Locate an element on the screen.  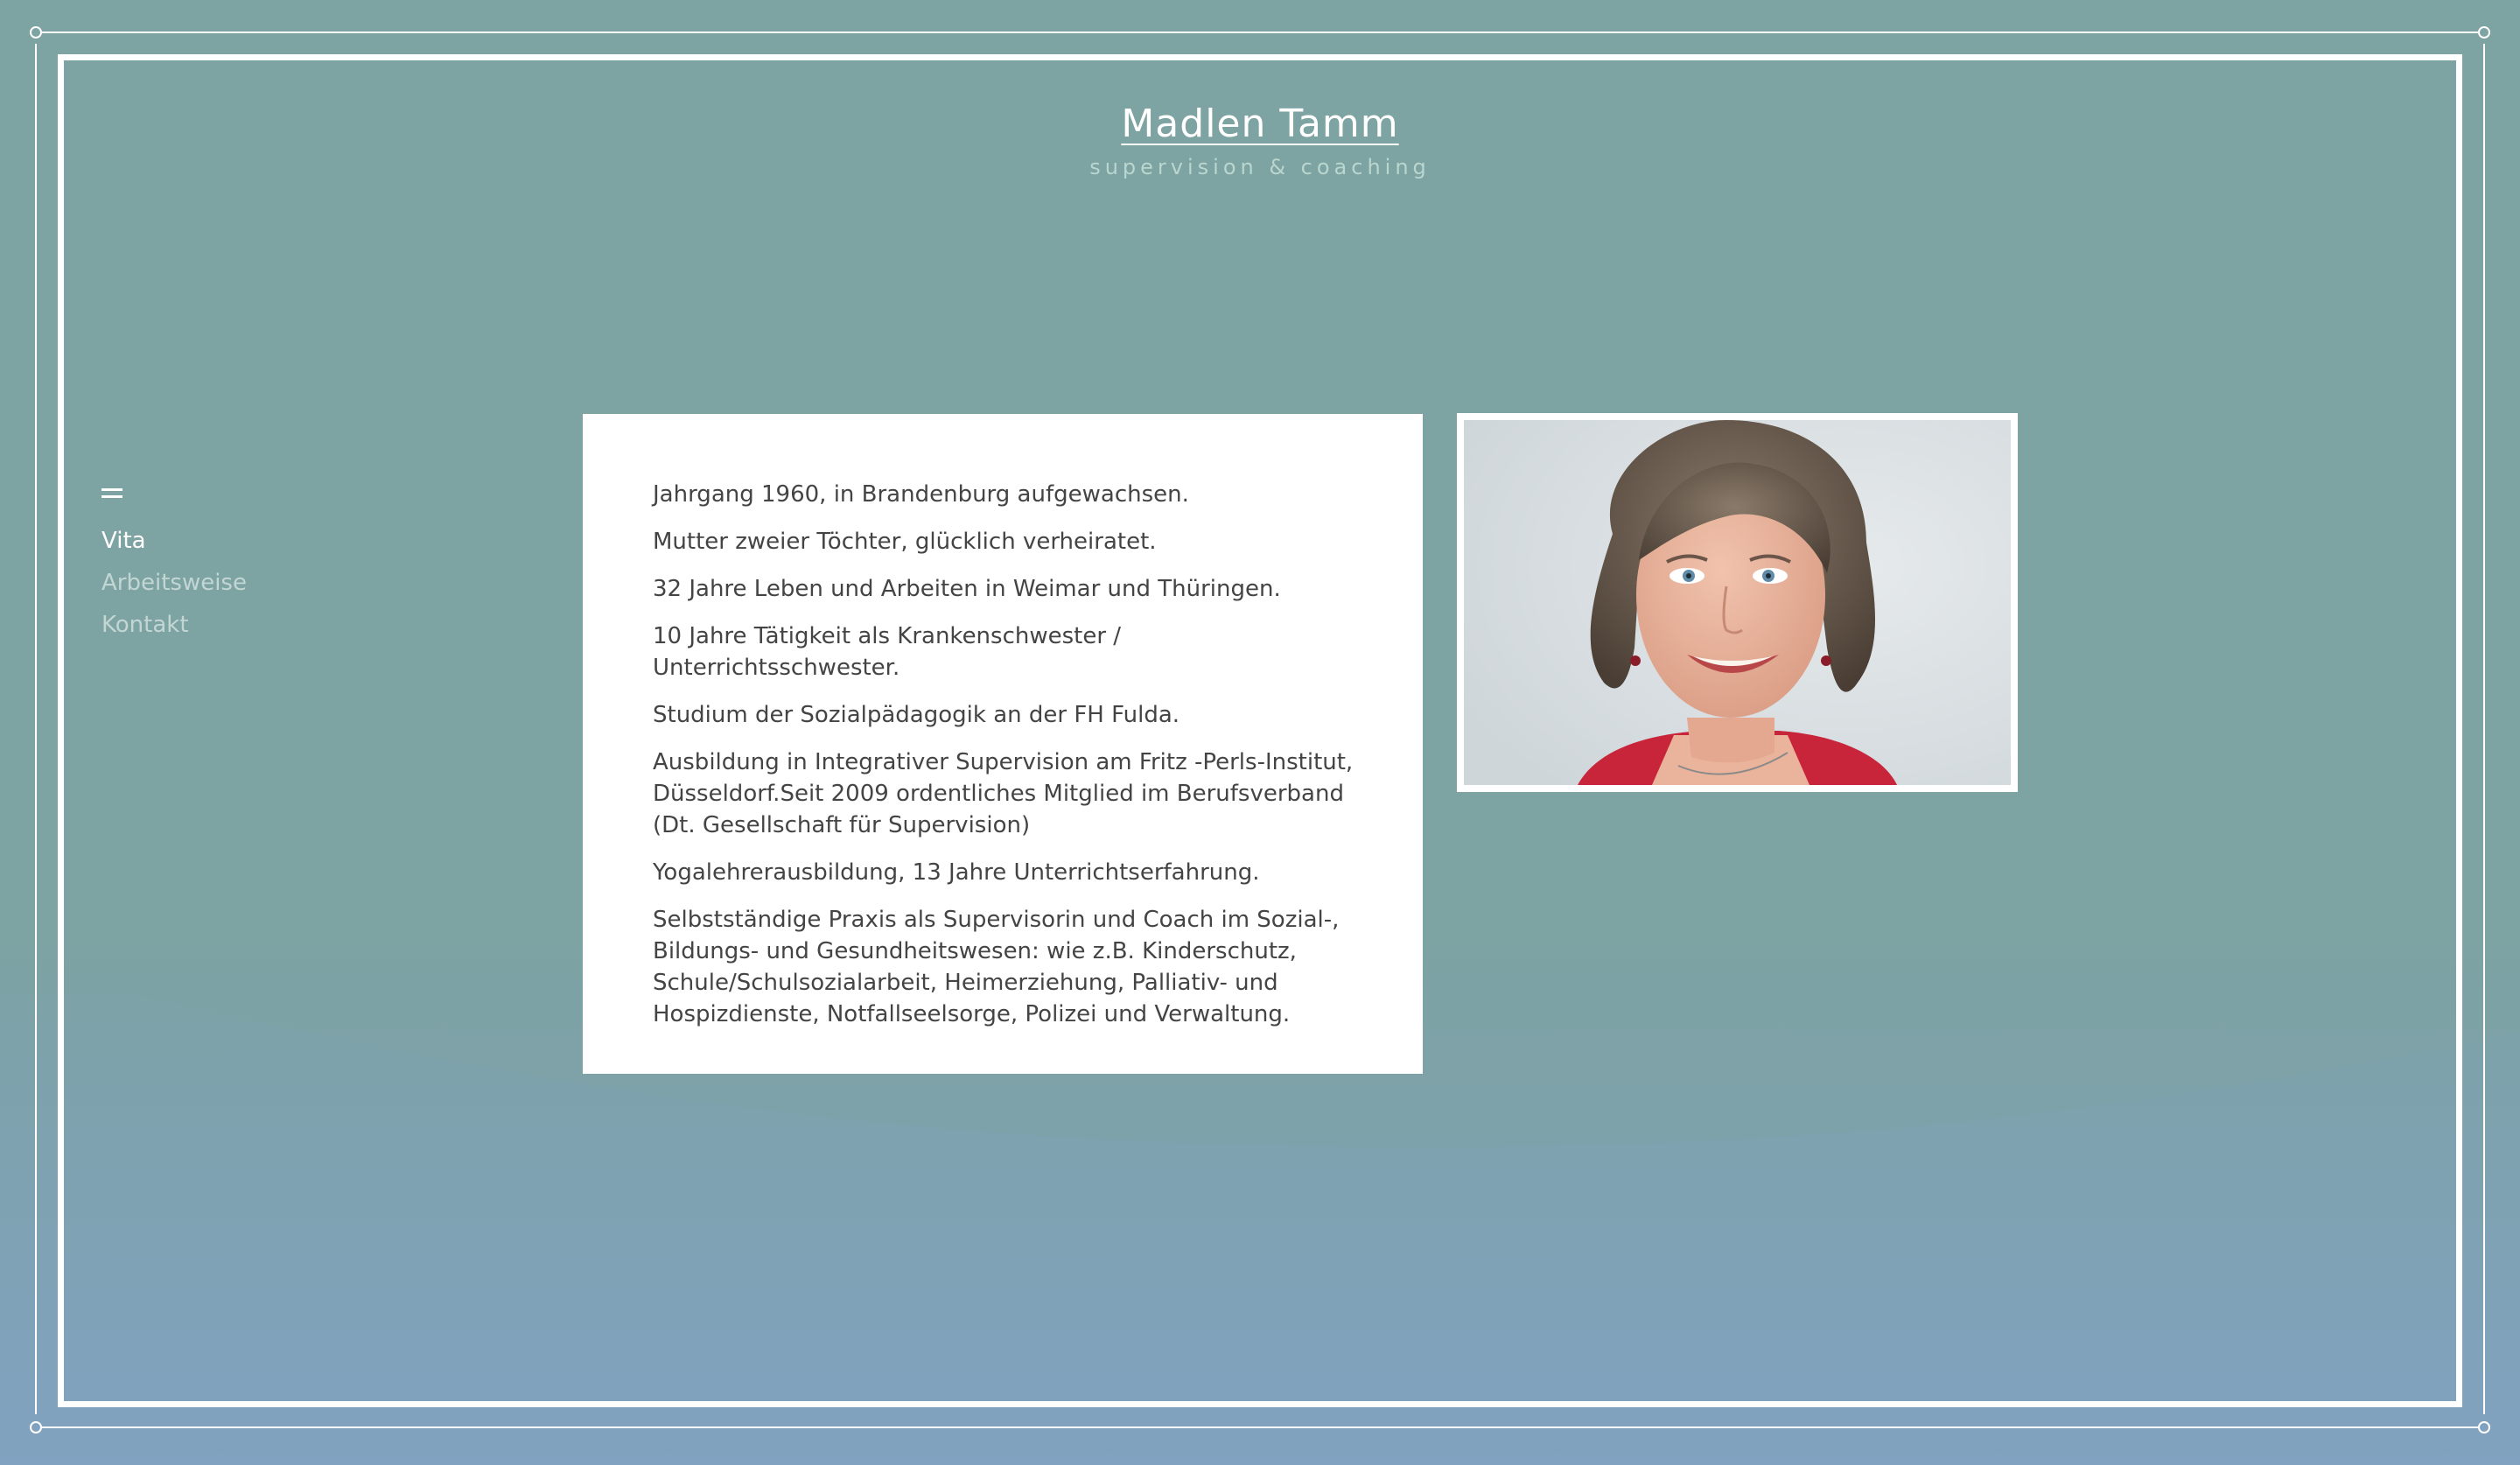
site-subtitle: supervision & coaching is located at coordinates (1260, 167).